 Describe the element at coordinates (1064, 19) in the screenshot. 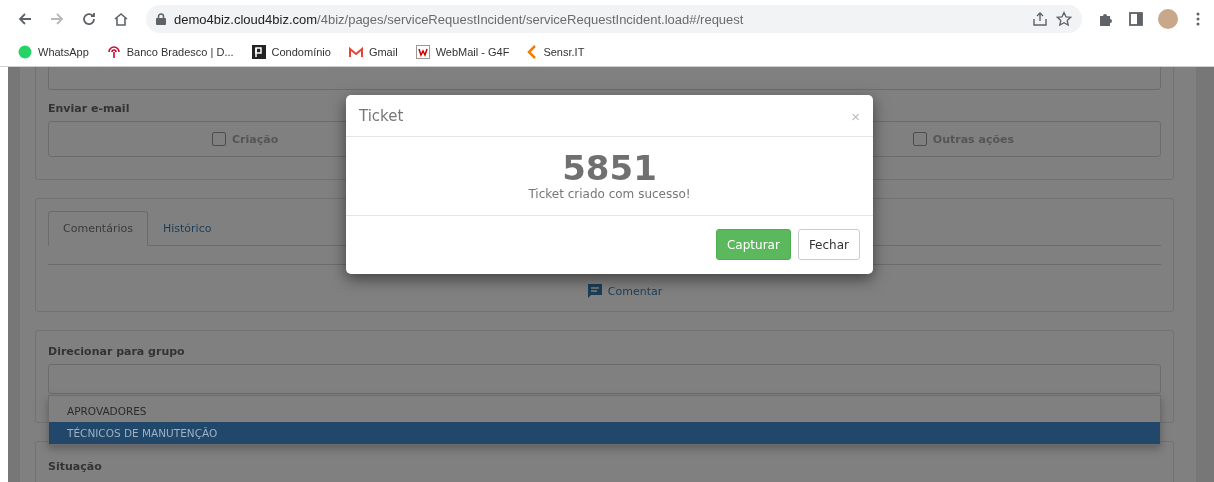

I see `star-icon` at that location.